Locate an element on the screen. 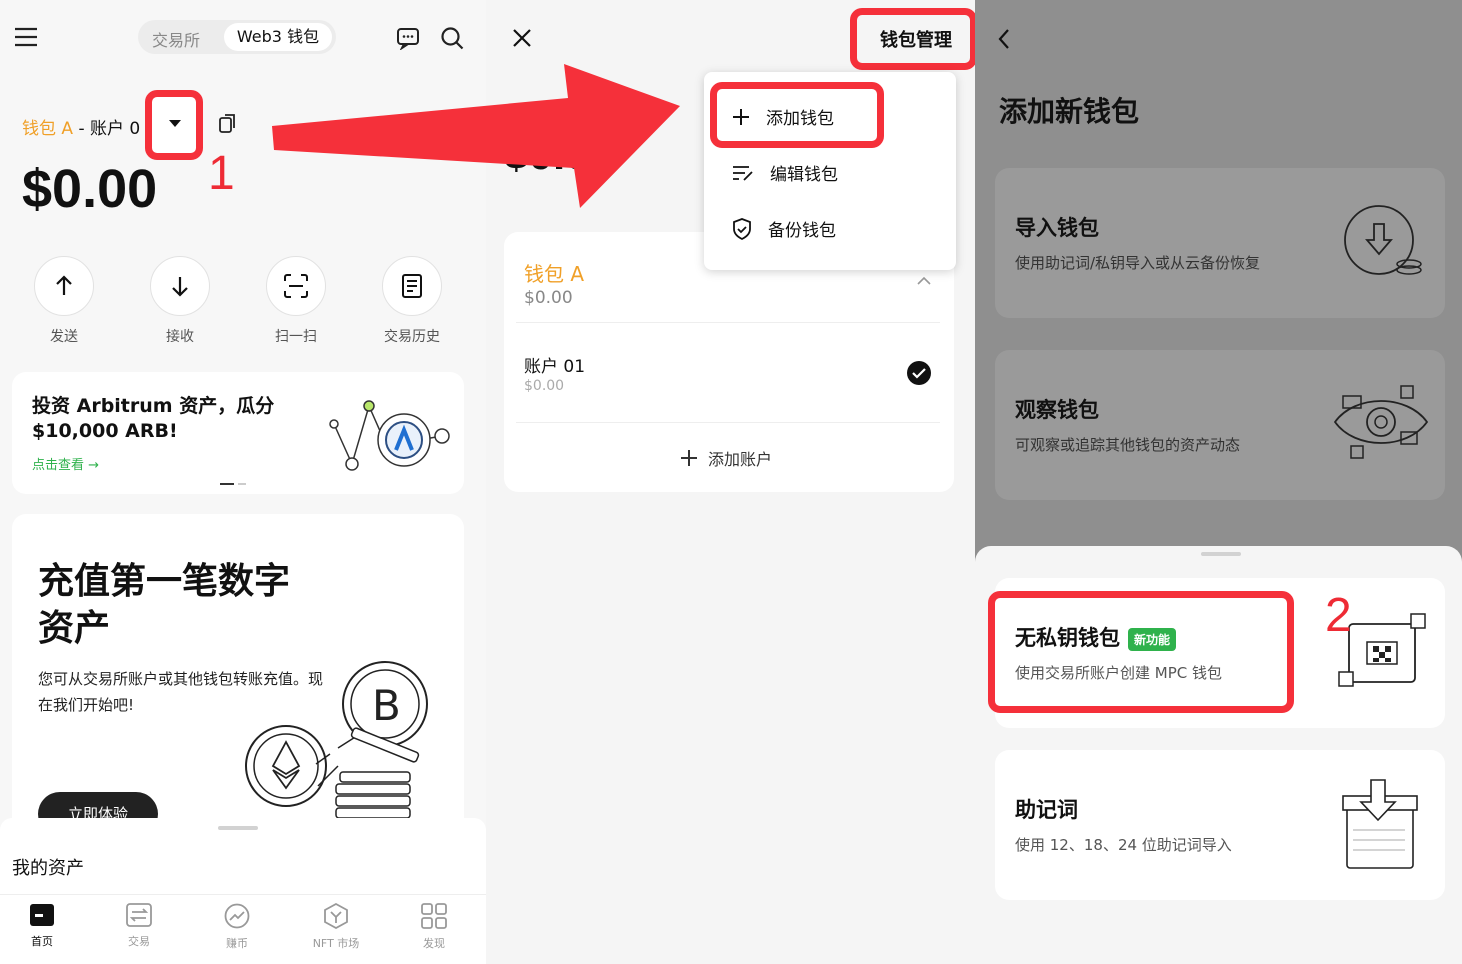 This screenshot has width=1462, height=964. wallet-list-card: 钱包 A $0.00 账户 01 $0.00 添加账户 is located at coordinates (729, 362).